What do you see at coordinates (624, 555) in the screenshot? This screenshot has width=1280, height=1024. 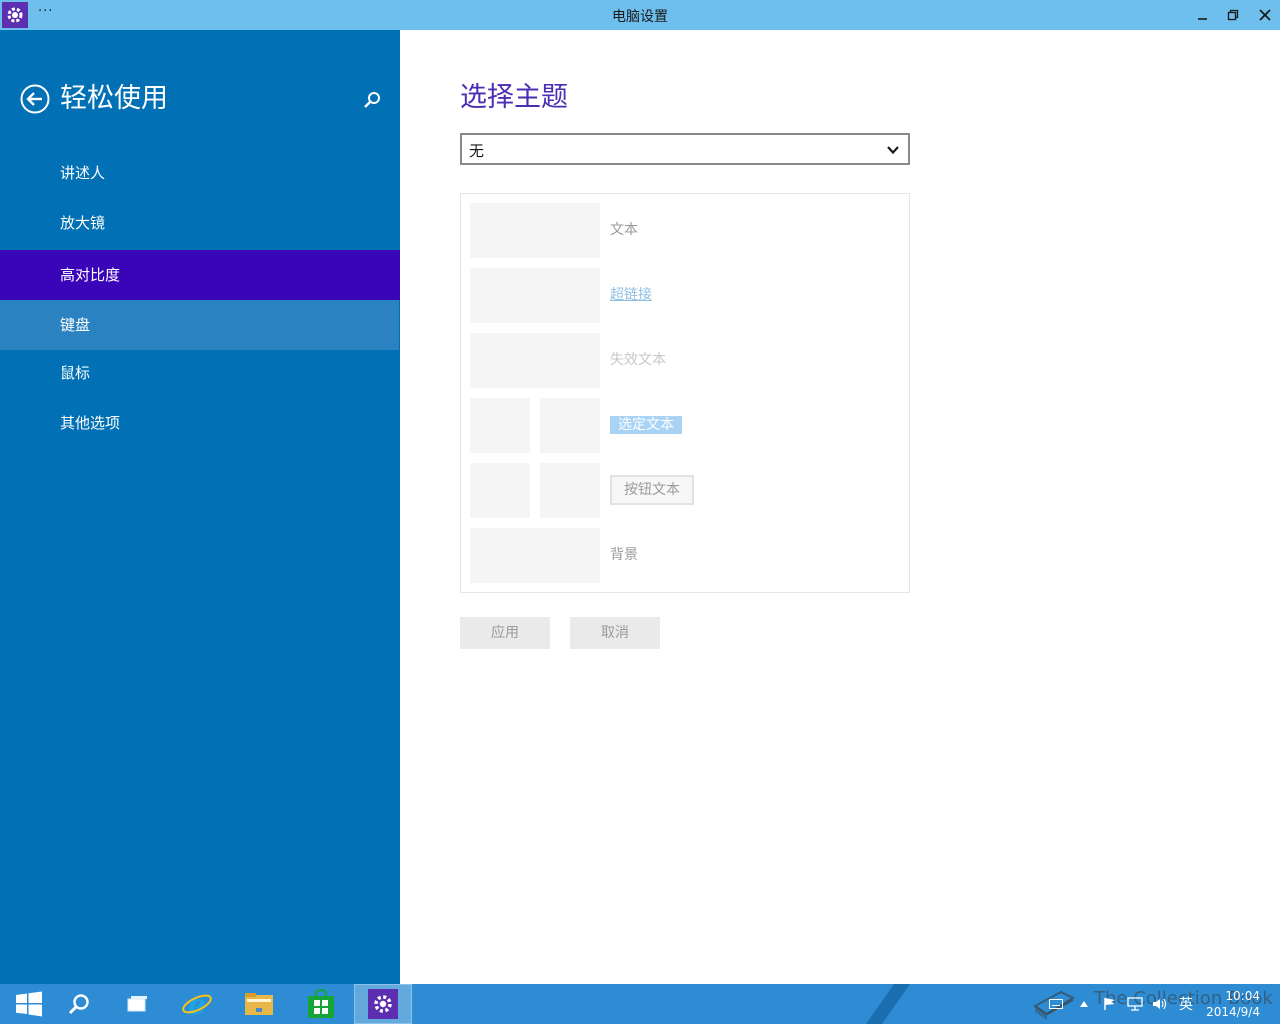 I see `background-sample-label: 背景` at bounding box center [624, 555].